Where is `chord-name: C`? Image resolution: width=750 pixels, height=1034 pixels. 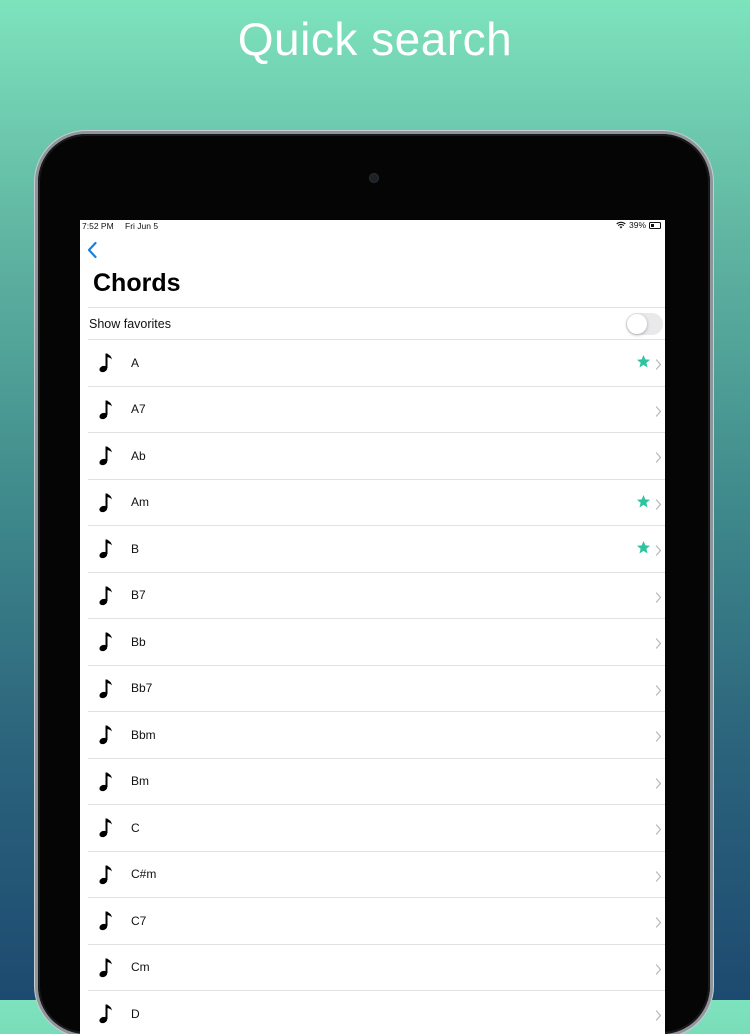 chord-name: C is located at coordinates (135, 827).